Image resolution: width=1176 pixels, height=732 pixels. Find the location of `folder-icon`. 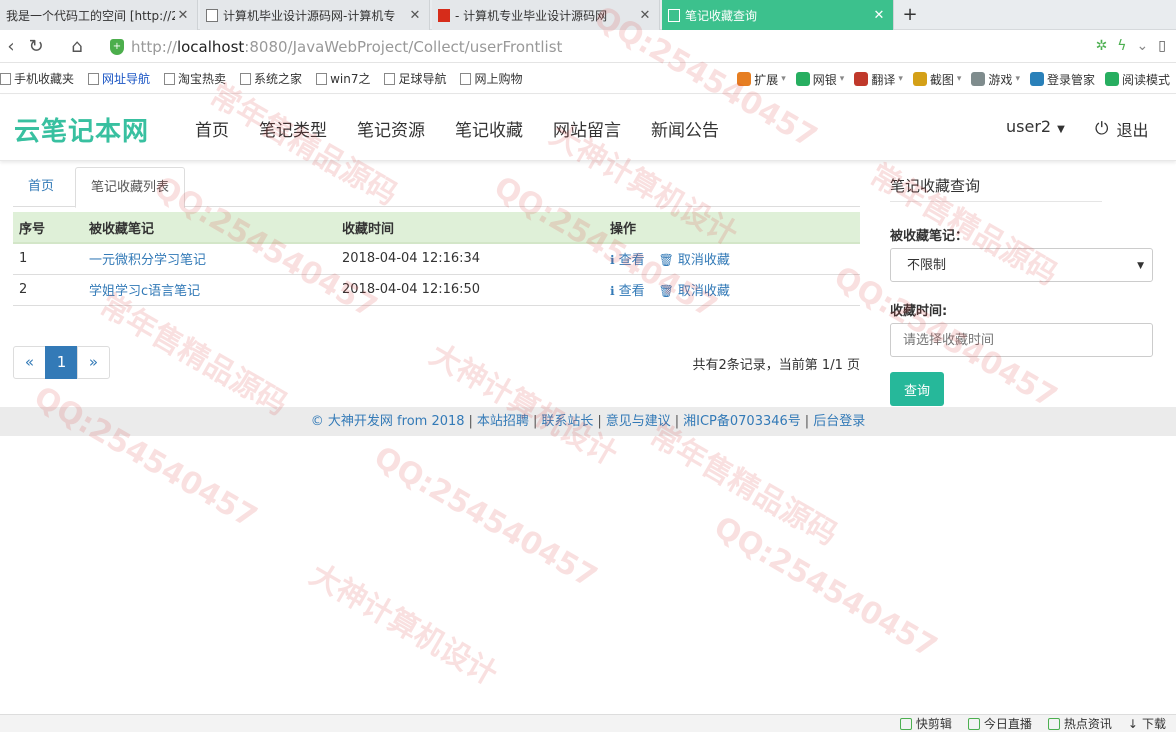

folder-icon is located at coordinates (5, 78).